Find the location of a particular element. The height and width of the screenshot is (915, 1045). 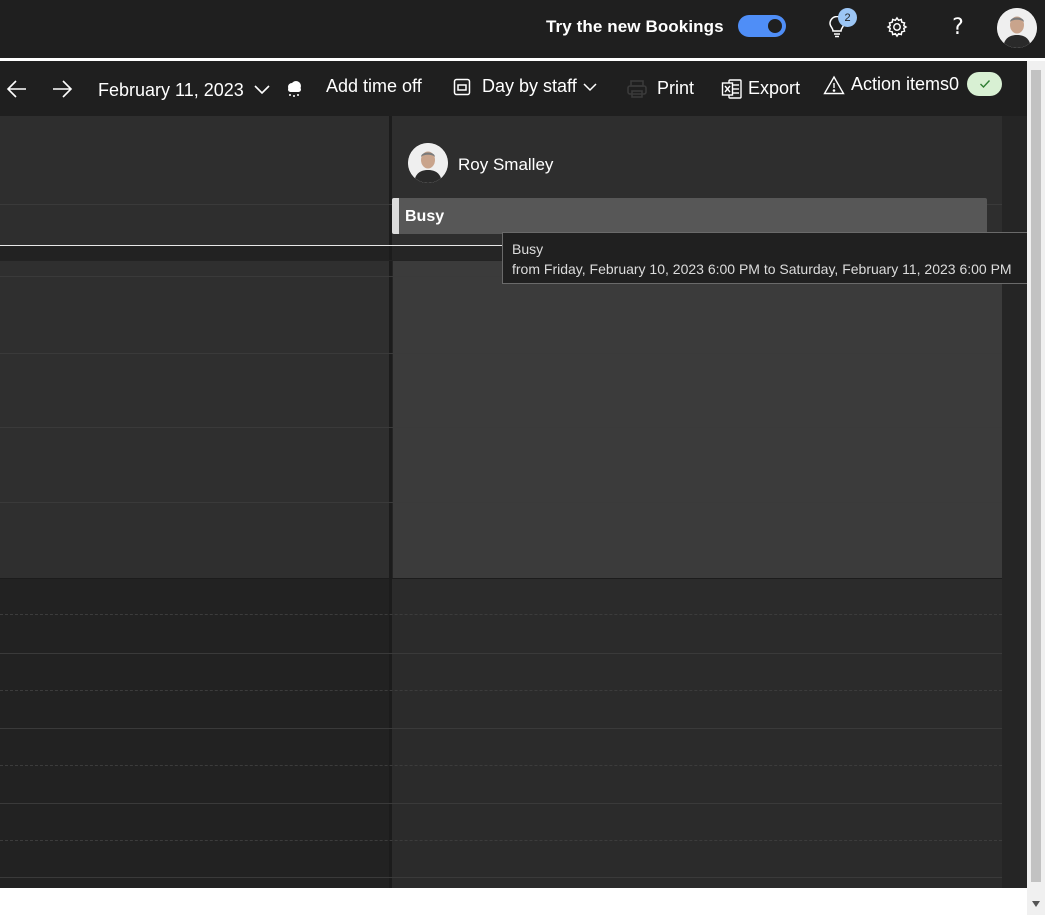

current-time-indicator is located at coordinates (251, 245).